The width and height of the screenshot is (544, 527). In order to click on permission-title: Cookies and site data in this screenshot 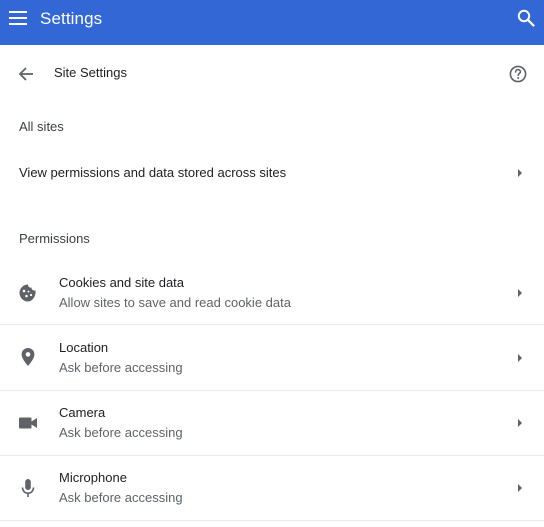, I will do `click(122, 282)`.